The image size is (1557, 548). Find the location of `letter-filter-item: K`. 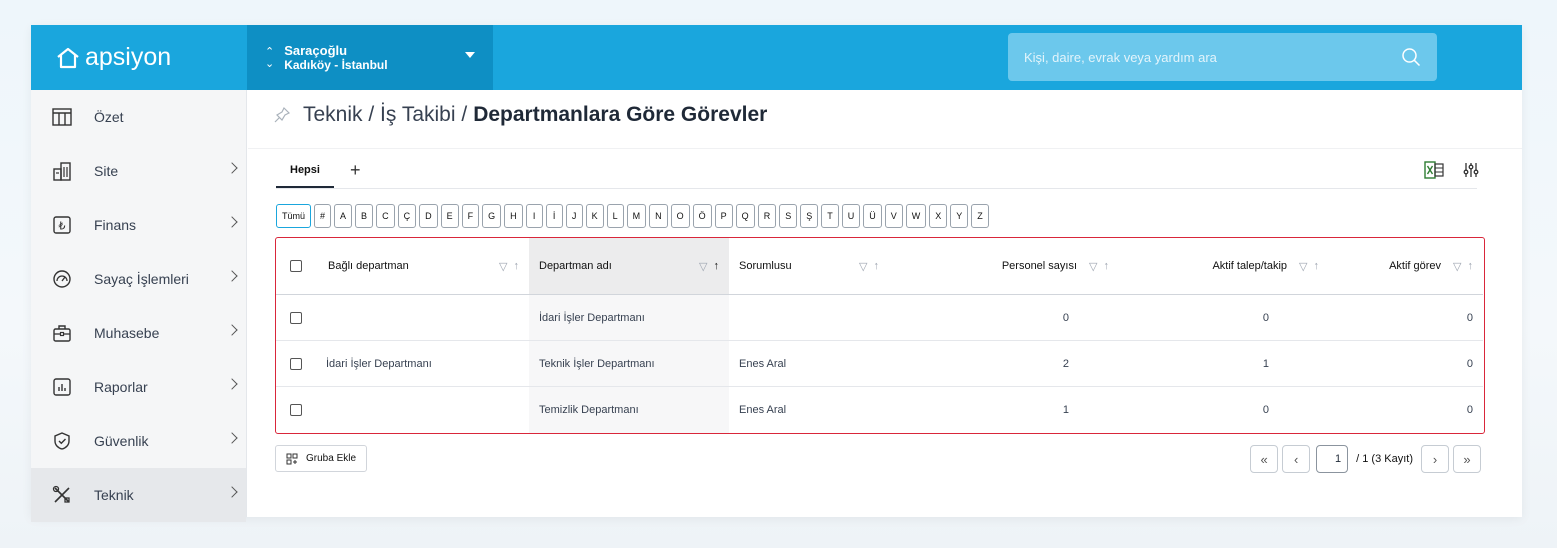

letter-filter-item: K is located at coordinates (594, 216).